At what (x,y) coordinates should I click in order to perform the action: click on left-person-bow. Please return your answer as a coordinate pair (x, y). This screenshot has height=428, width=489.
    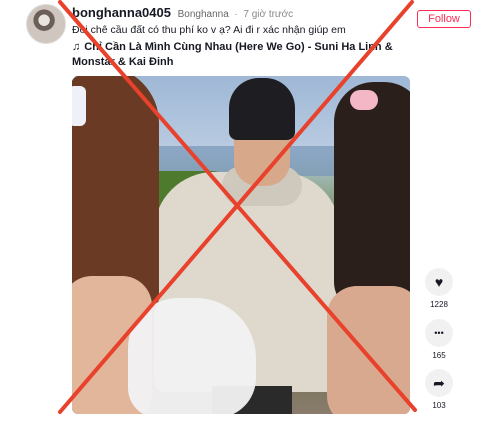
    Looking at the image, I should click on (79, 106).